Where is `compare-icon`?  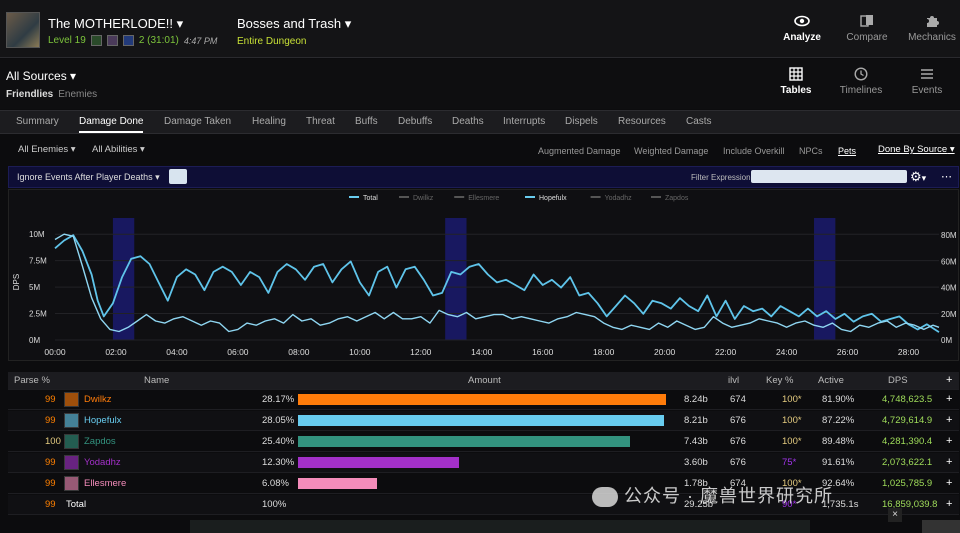
compare-icon is located at coordinates (866, 21).